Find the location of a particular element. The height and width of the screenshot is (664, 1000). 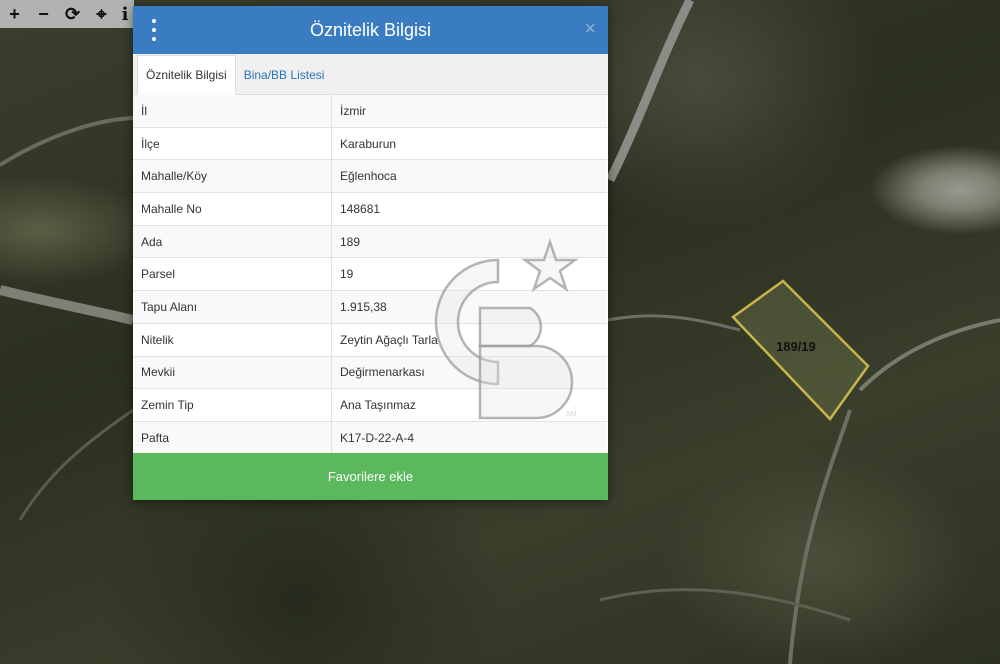

watermark-logo: SM is located at coordinates (506, 329).